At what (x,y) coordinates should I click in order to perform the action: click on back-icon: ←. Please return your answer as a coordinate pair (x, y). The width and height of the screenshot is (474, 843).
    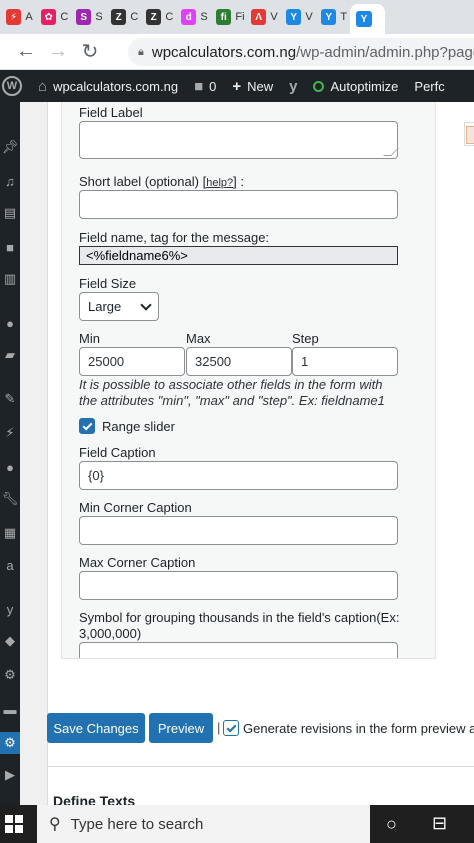
    Looking at the image, I should click on (26, 52).